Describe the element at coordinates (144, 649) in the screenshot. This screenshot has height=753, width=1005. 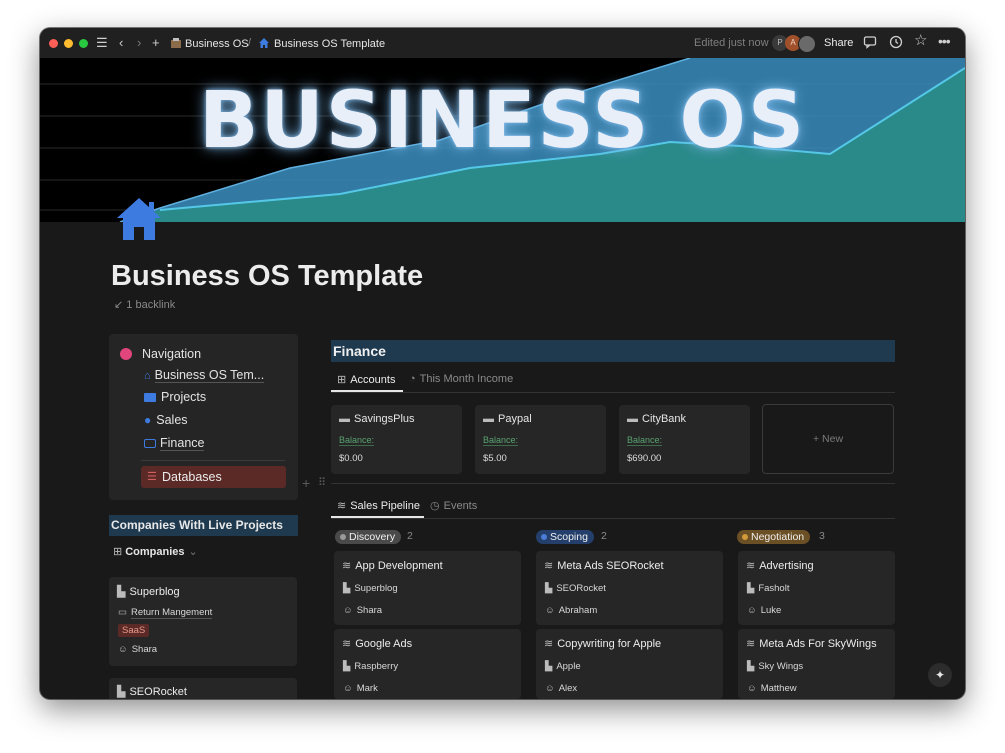
I see `owner-label: Shara` at that location.